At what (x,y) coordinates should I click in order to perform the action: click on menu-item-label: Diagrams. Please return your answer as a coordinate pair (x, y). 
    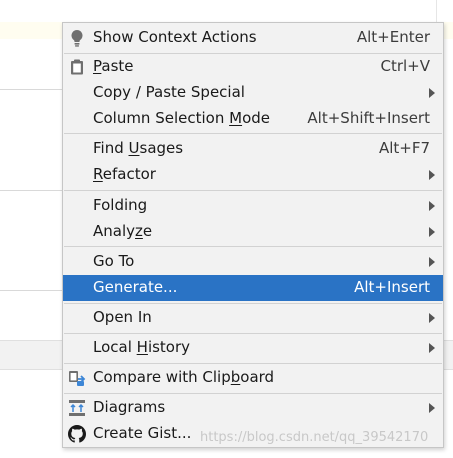
    Looking at the image, I should click on (129, 407).